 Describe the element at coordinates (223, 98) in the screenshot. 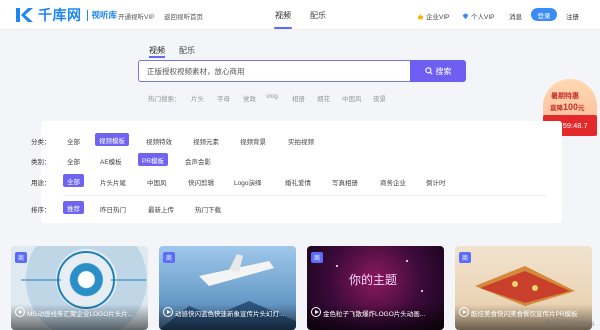

I see `hot-word: 字母` at that location.